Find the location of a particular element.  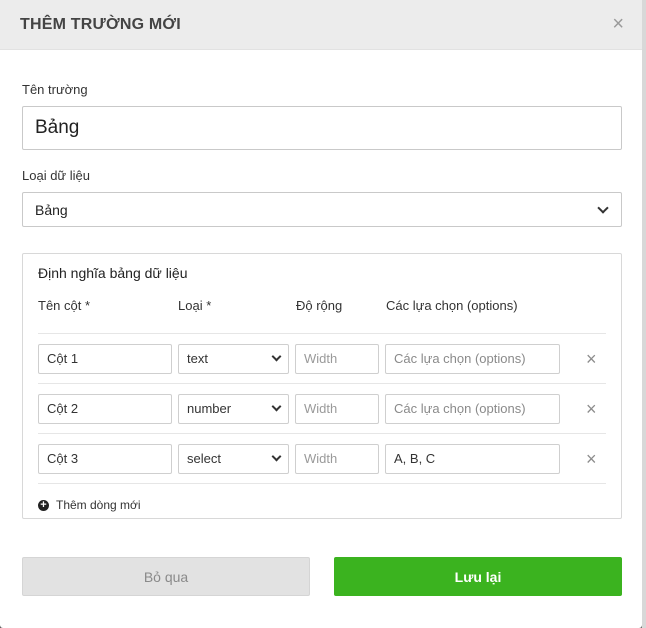

data-type-select: Bảng is located at coordinates (322, 209).